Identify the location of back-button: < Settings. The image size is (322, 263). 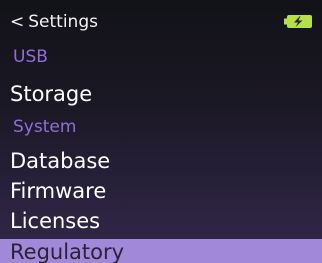
(54, 22).